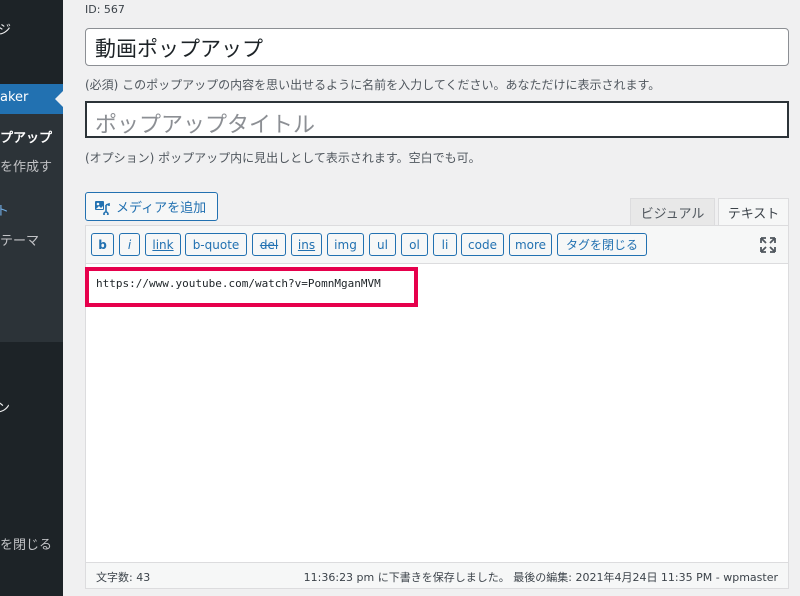 The width and height of the screenshot is (800, 596). Describe the element at coordinates (482, 244) in the screenshot. I see `qt-code-button: code` at that location.